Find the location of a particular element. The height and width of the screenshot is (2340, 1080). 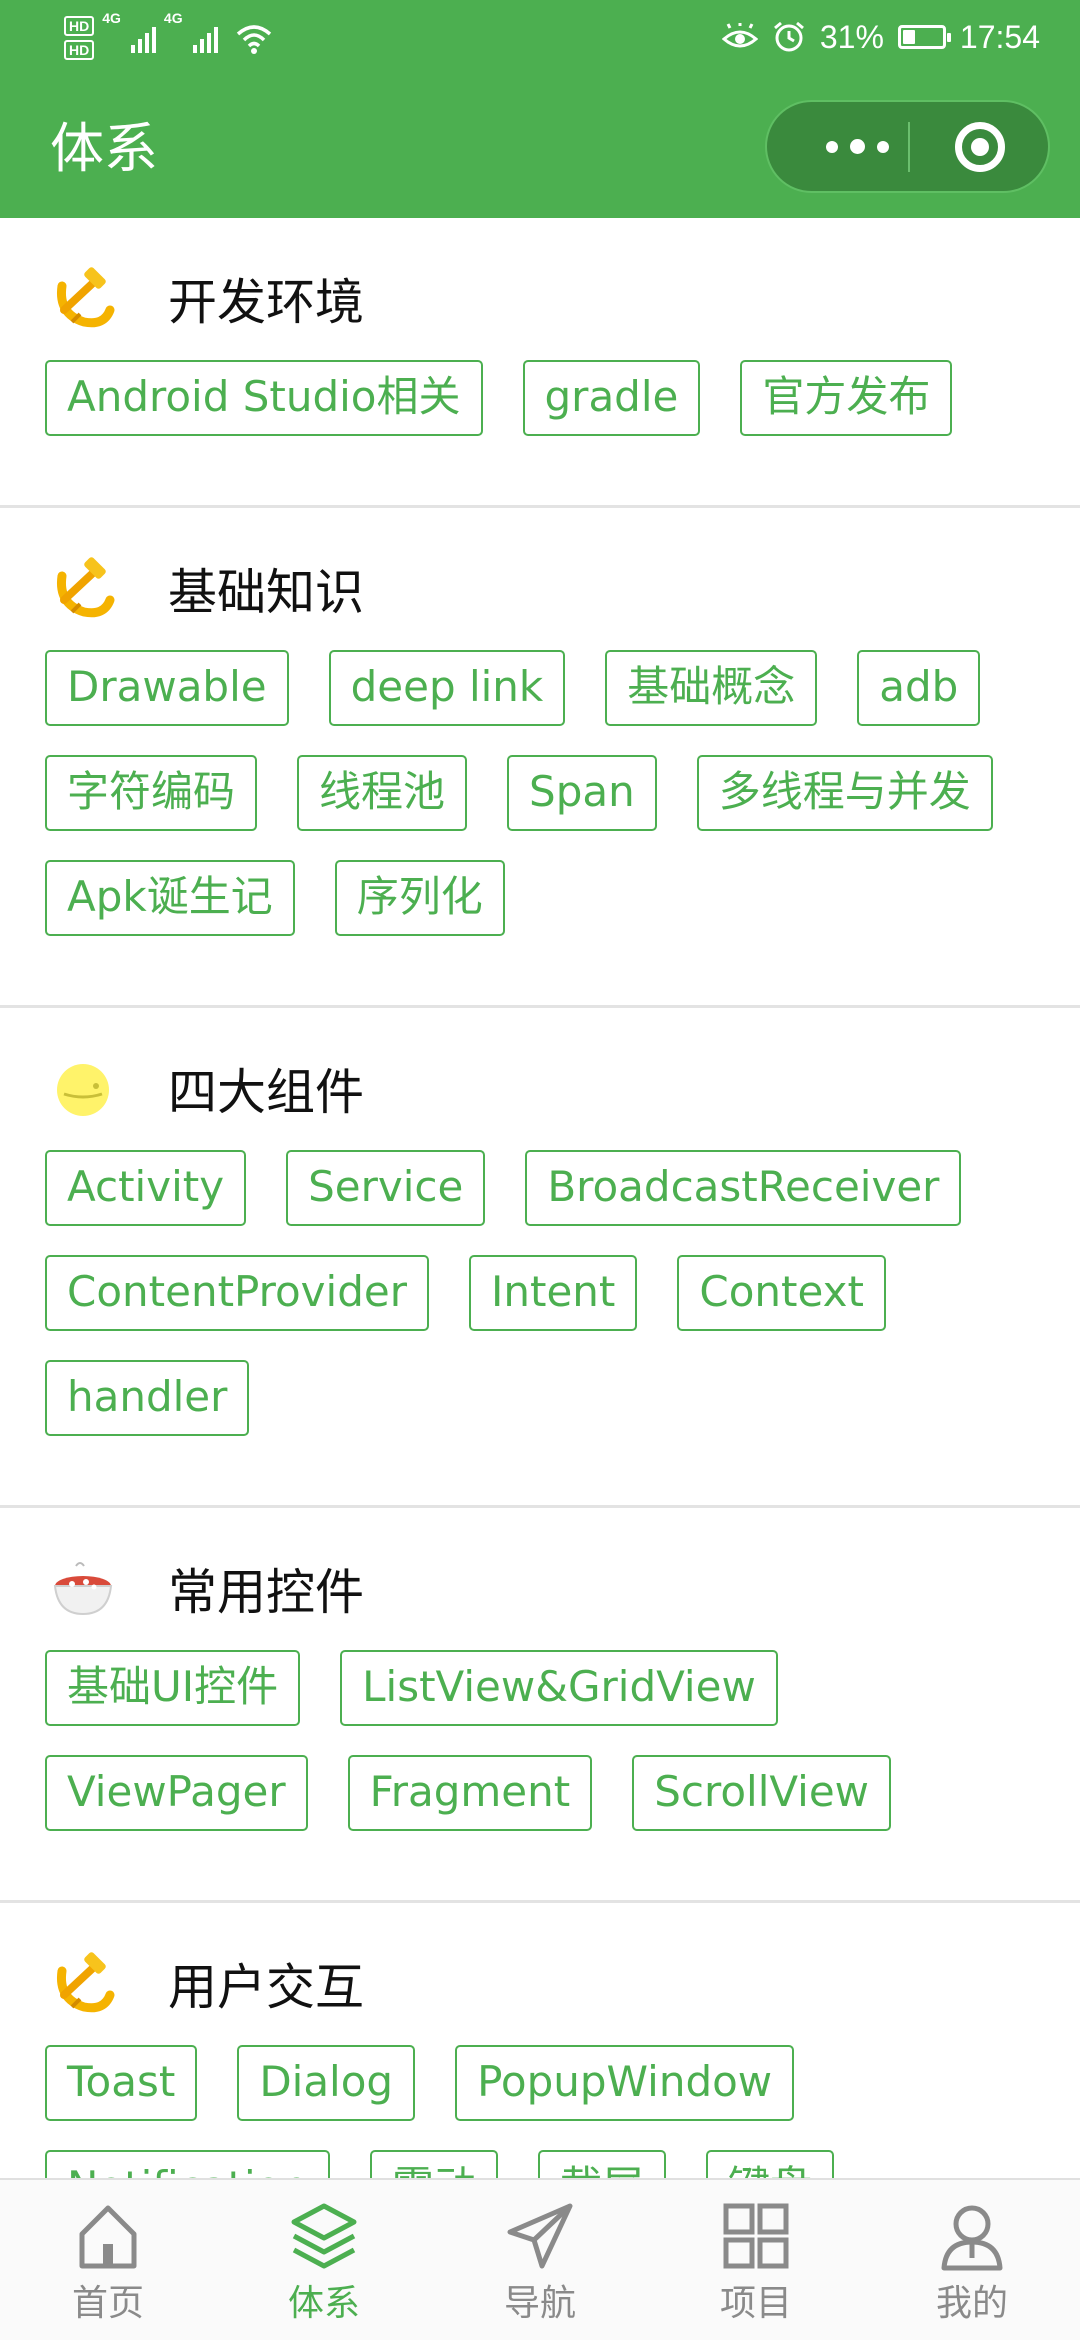

network-type-1: 4G is located at coordinates (111, 18).